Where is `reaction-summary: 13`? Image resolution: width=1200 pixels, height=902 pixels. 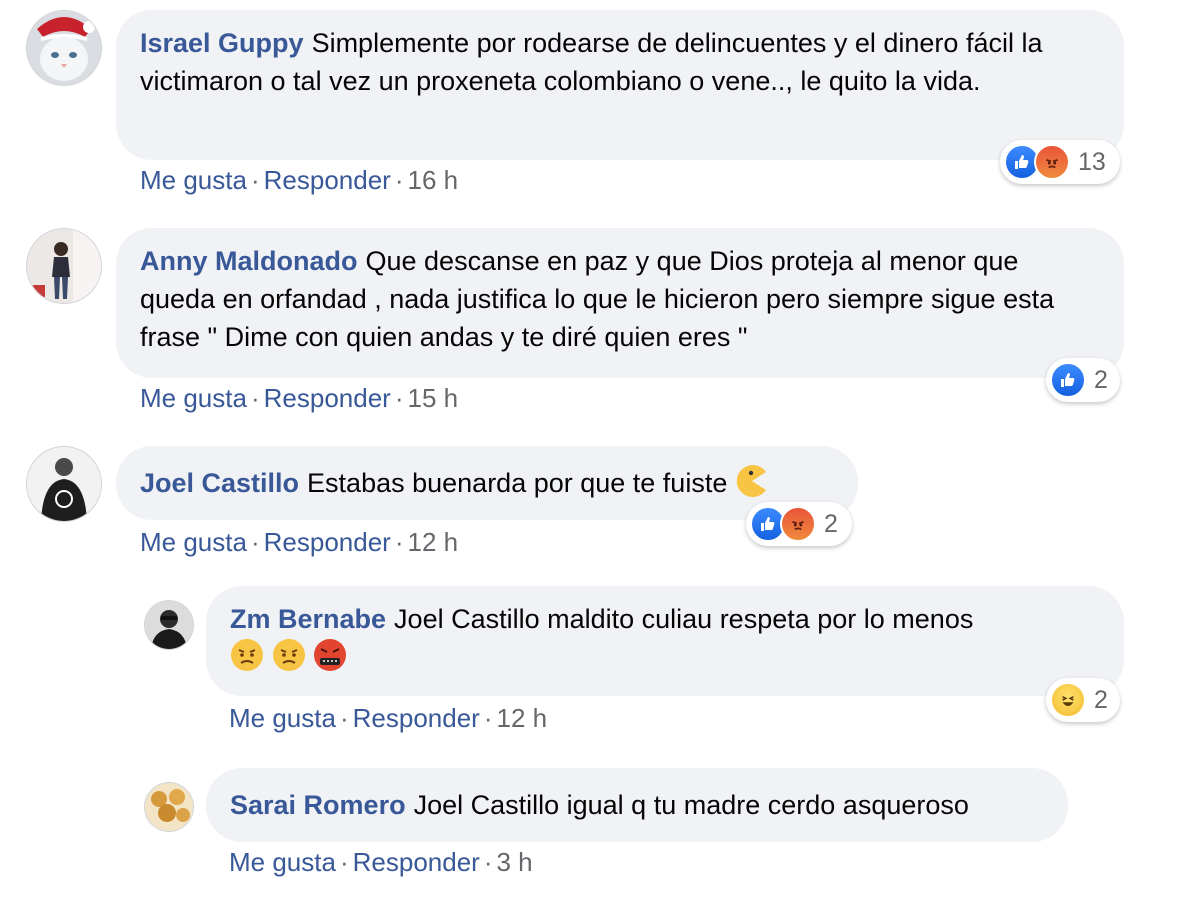 reaction-summary: 13 is located at coordinates (1060, 162).